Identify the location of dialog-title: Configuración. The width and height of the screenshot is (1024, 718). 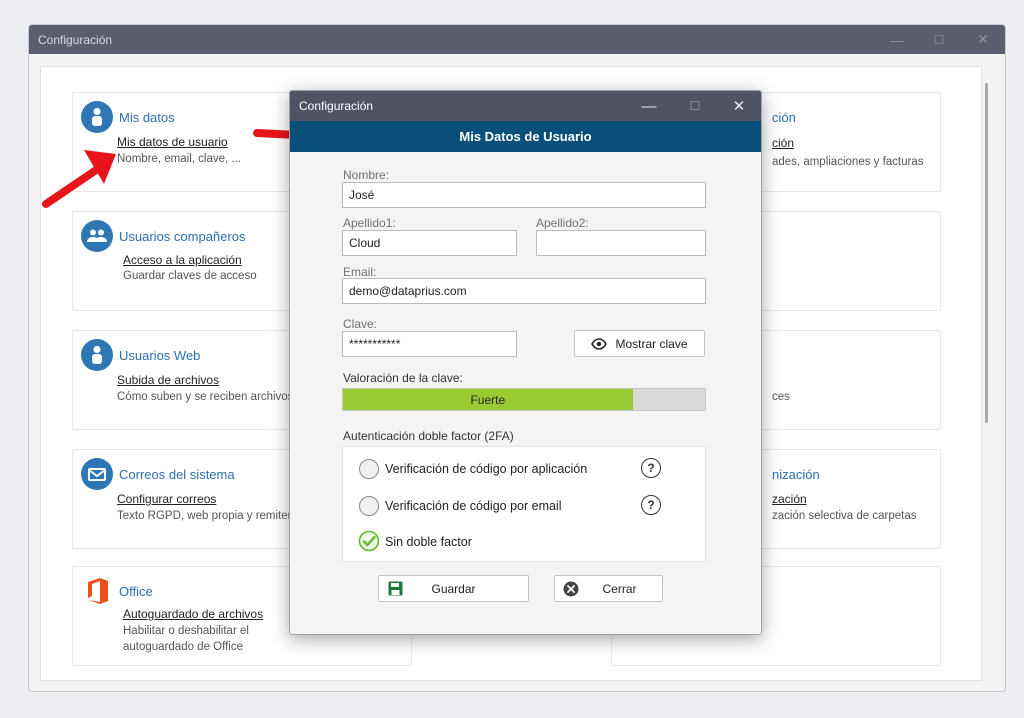
(336, 106).